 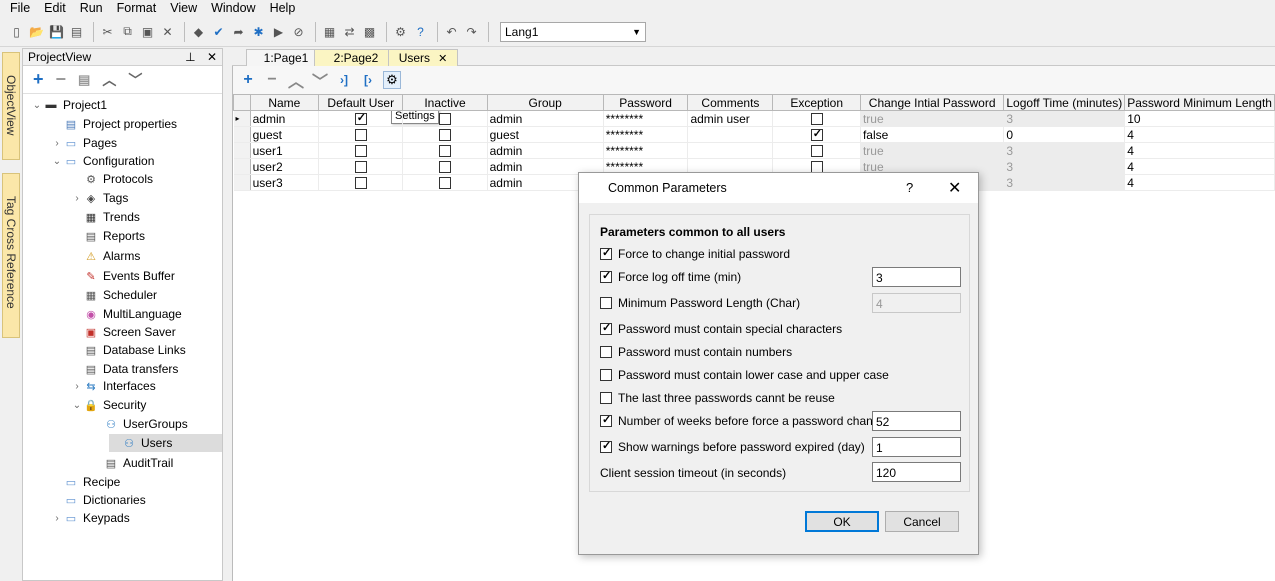 I want to click on move-down-icon: ﹀, so click(x=320, y=80).